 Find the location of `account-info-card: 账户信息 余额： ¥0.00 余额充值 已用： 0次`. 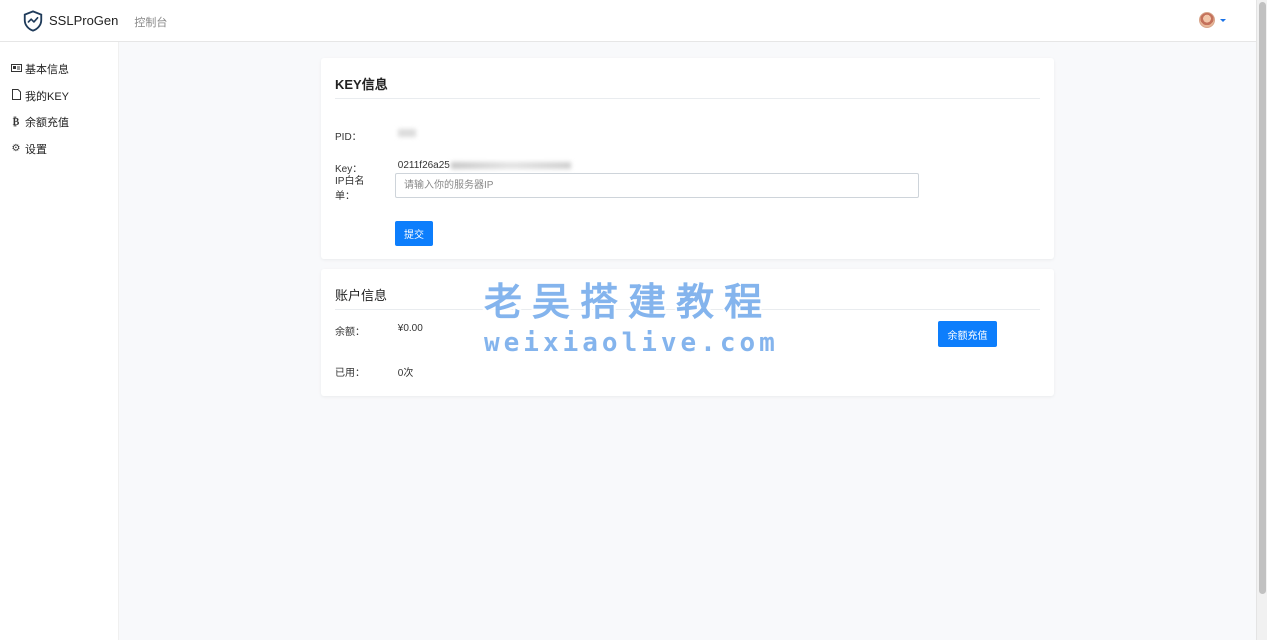

account-info-card: 账户信息 余额： ¥0.00 余额充值 已用： 0次 is located at coordinates (687, 332).